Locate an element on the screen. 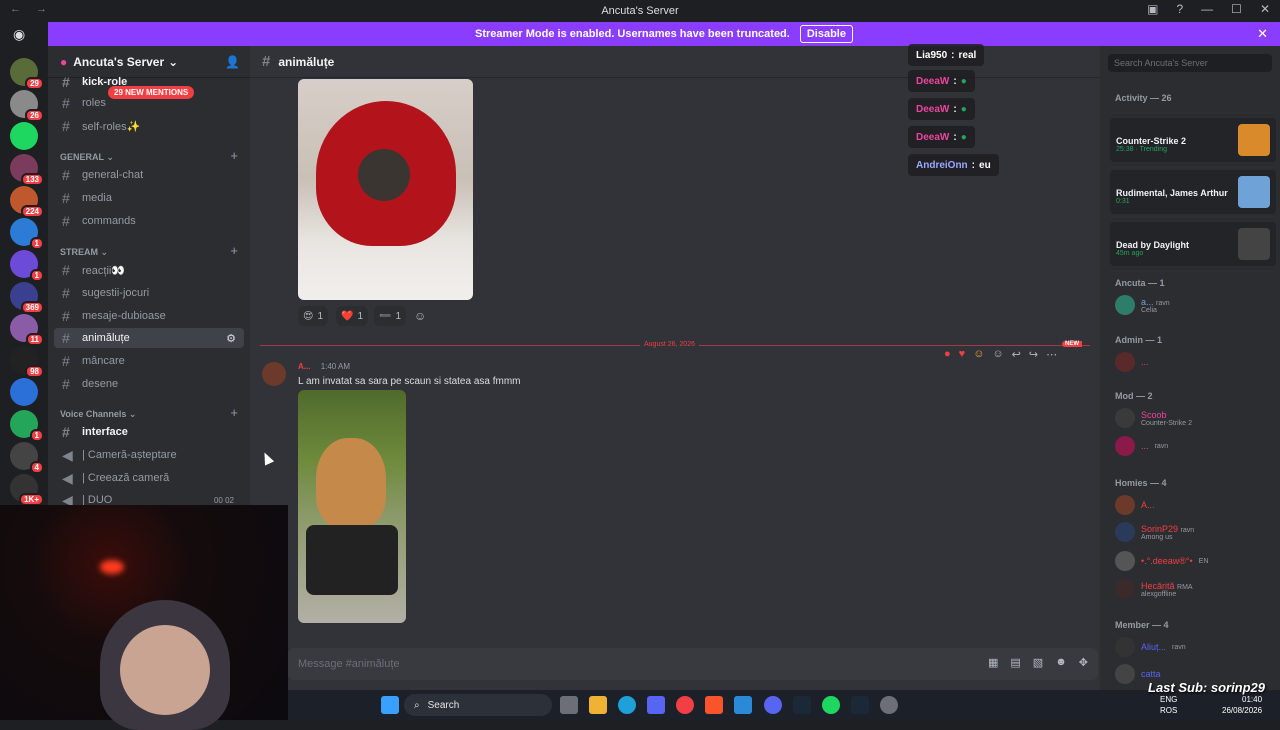 This screenshot has width=1280, height=730. reaction-button: 😍 1 is located at coordinates (313, 316).